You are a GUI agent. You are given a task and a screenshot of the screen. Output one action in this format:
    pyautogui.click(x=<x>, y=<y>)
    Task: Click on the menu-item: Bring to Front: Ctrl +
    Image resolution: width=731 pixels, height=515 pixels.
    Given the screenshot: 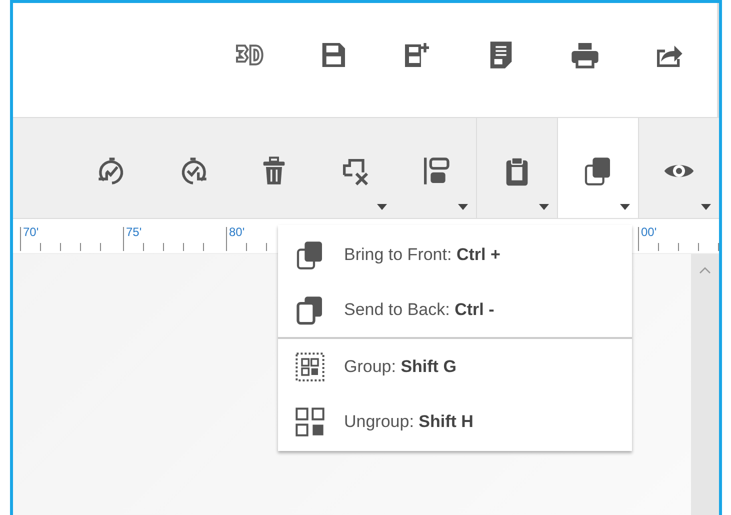 What is the action you would take?
    pyautogui.click(x=455, y=254)
    